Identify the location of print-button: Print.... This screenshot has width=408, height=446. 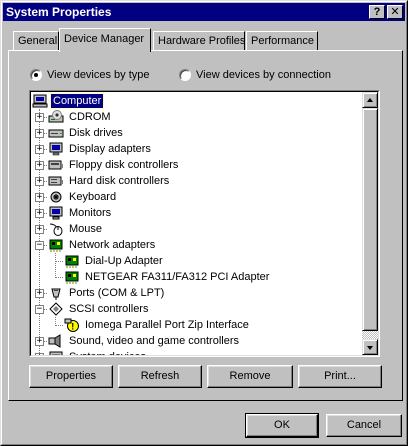
(340, 376).